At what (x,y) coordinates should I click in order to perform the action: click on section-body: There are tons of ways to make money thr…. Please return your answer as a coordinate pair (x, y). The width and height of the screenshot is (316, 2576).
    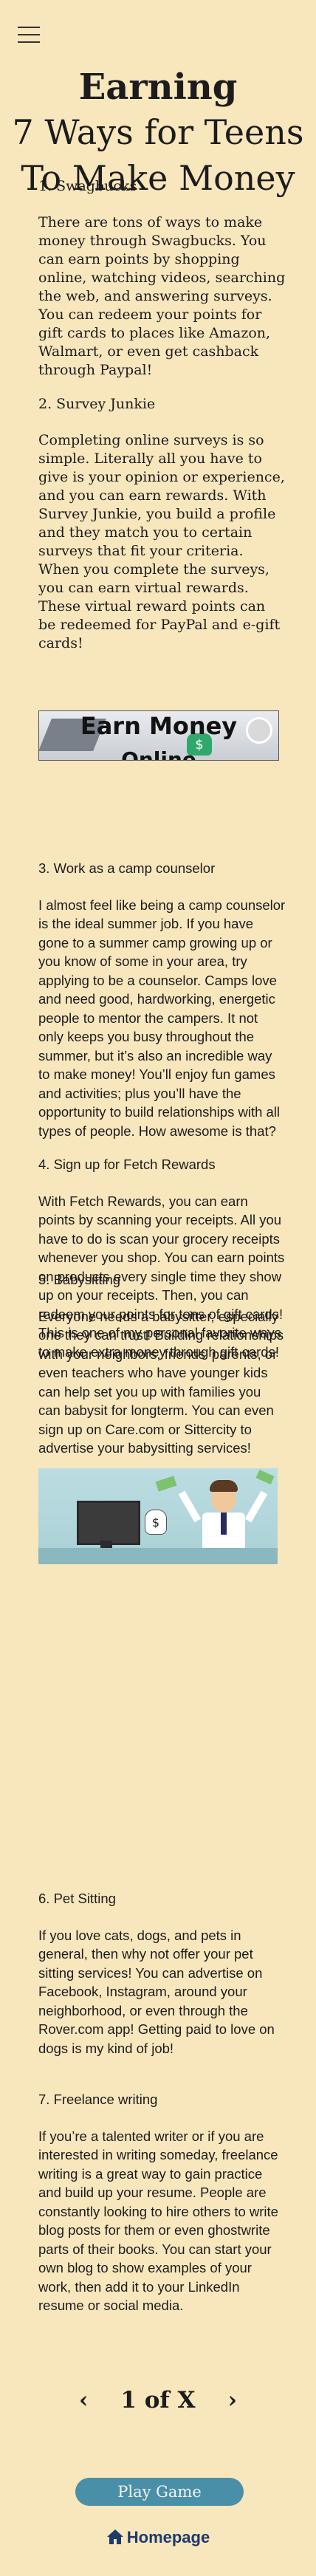
    Looking at the image, I should click on (162, 296).